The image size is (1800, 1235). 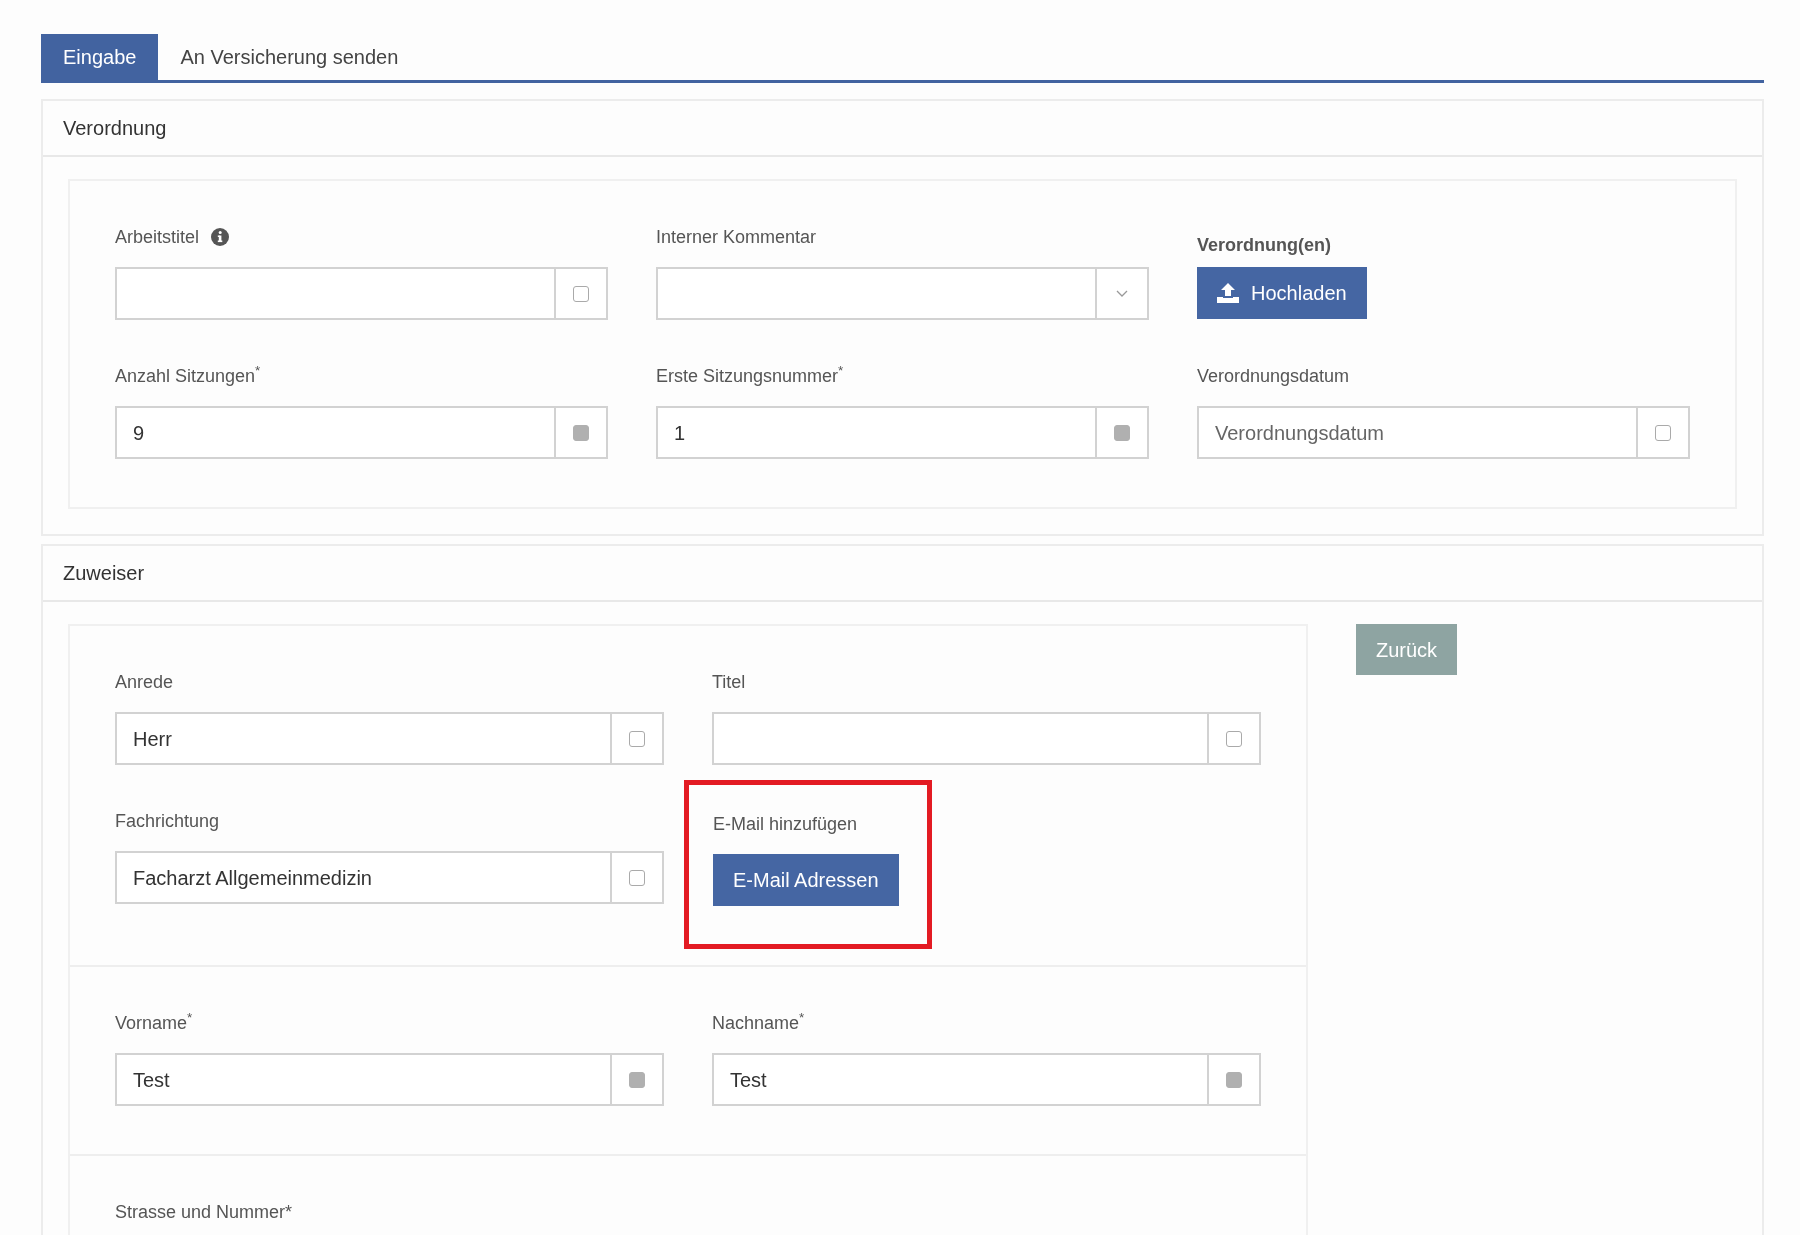 What do you see at coordinates (335, 432) in the screenshot?
I see `text-field: 9` at bounding box center [335, 432].